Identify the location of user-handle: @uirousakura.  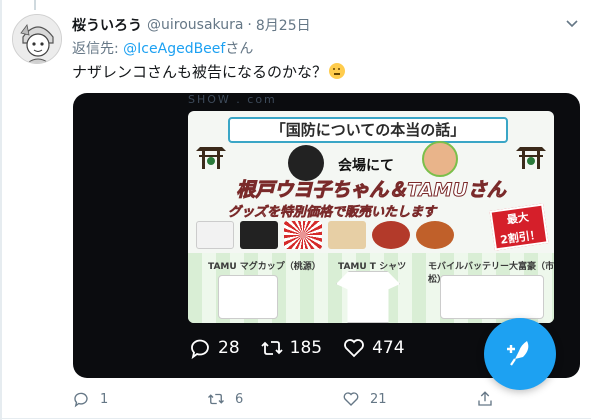
(195, 25).